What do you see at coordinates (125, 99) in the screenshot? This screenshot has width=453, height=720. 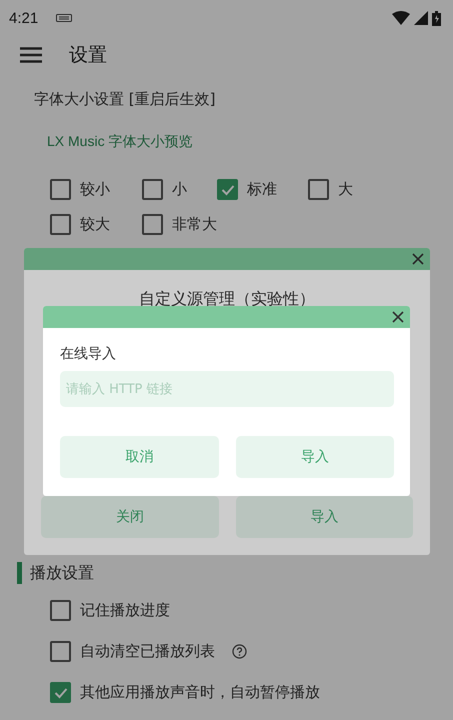 I see `setting-heading: 字体大小设置 [重启后生效]` at bounding box center [125, 99].